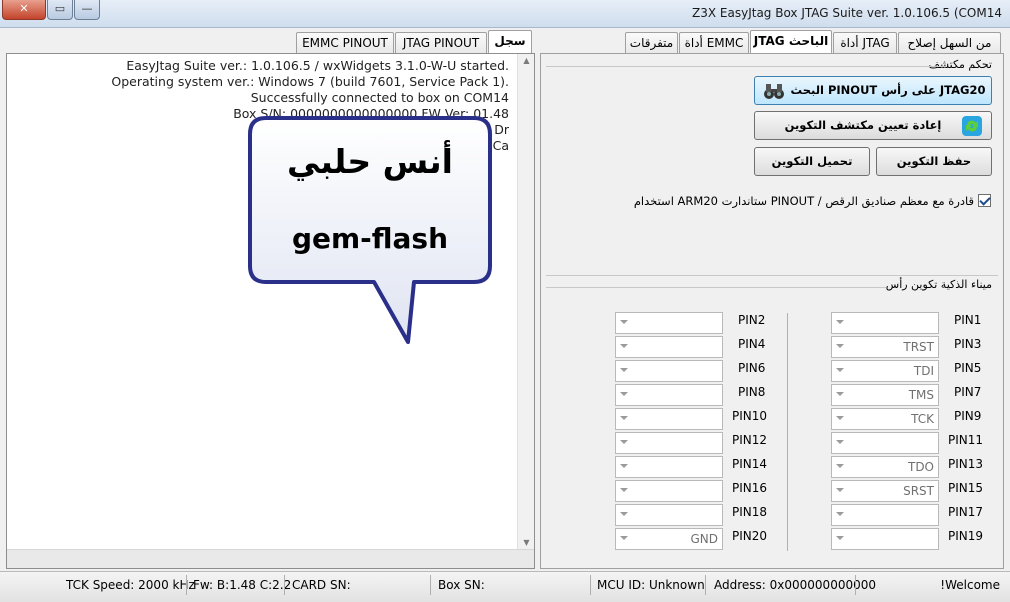 The width and height of the screenshot is (1010, 602). What do you see at coordinates (669, 539) in the screenshot?
I see `pin20-select: GND` at bounding box center [669, 539].